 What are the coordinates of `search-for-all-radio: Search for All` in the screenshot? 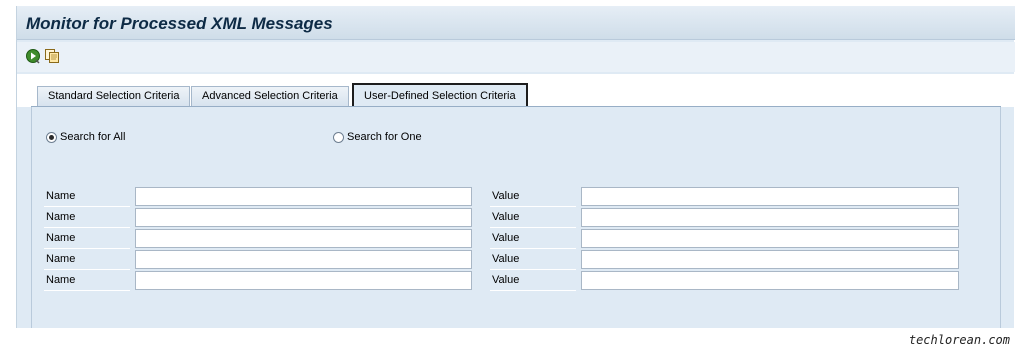 It's located at (85, 137).